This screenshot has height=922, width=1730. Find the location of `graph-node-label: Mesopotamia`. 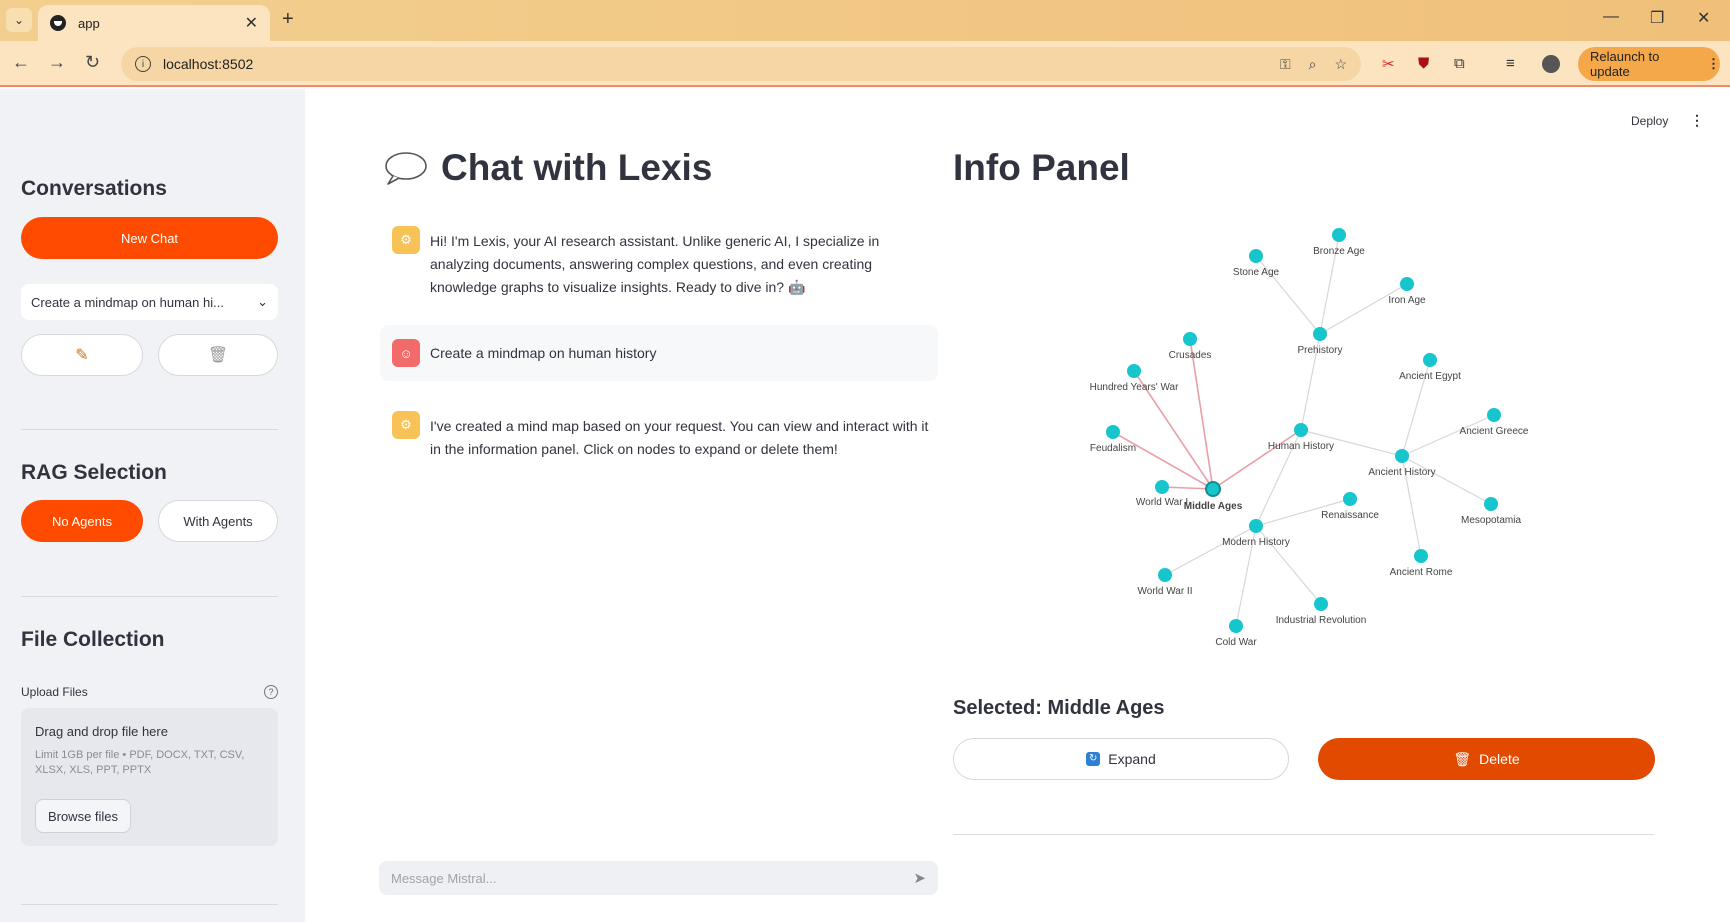

graph-node-label: Mesopotamia is located at coordinates (1491, 520).